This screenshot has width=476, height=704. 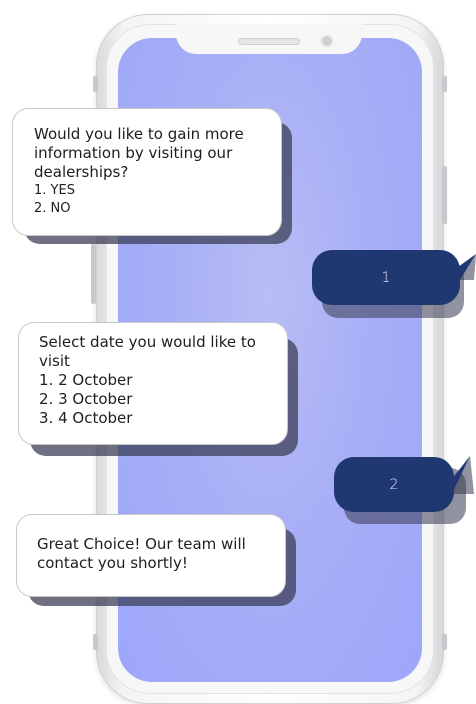 I want to click on user-message-text: 1, so click(x=386, y=277).